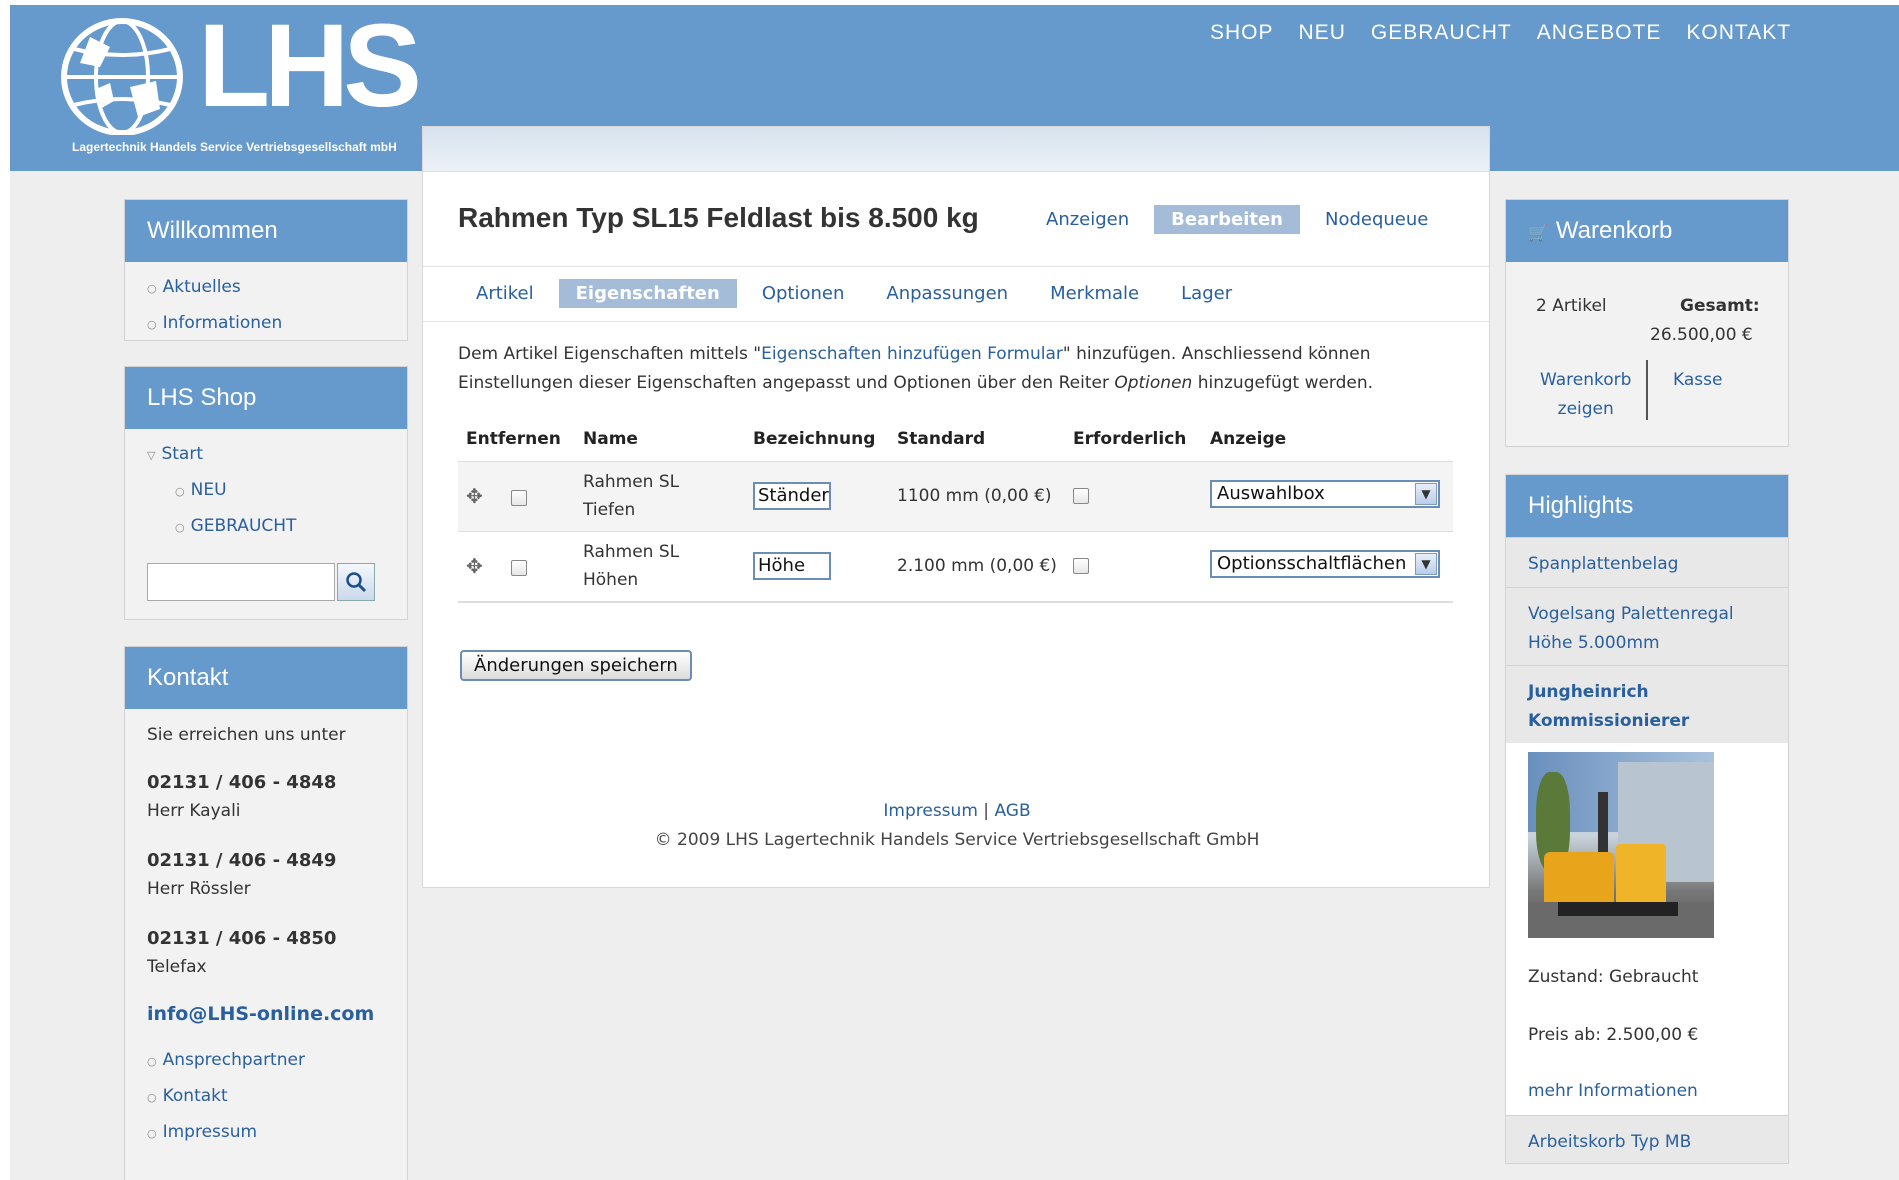 The width and height of the screenshot is (1899, 1180). Describe the element at coordinates (1585, 395) in the screenshot. I see `show-cart-link: Warenkorb zeigen` at that location.